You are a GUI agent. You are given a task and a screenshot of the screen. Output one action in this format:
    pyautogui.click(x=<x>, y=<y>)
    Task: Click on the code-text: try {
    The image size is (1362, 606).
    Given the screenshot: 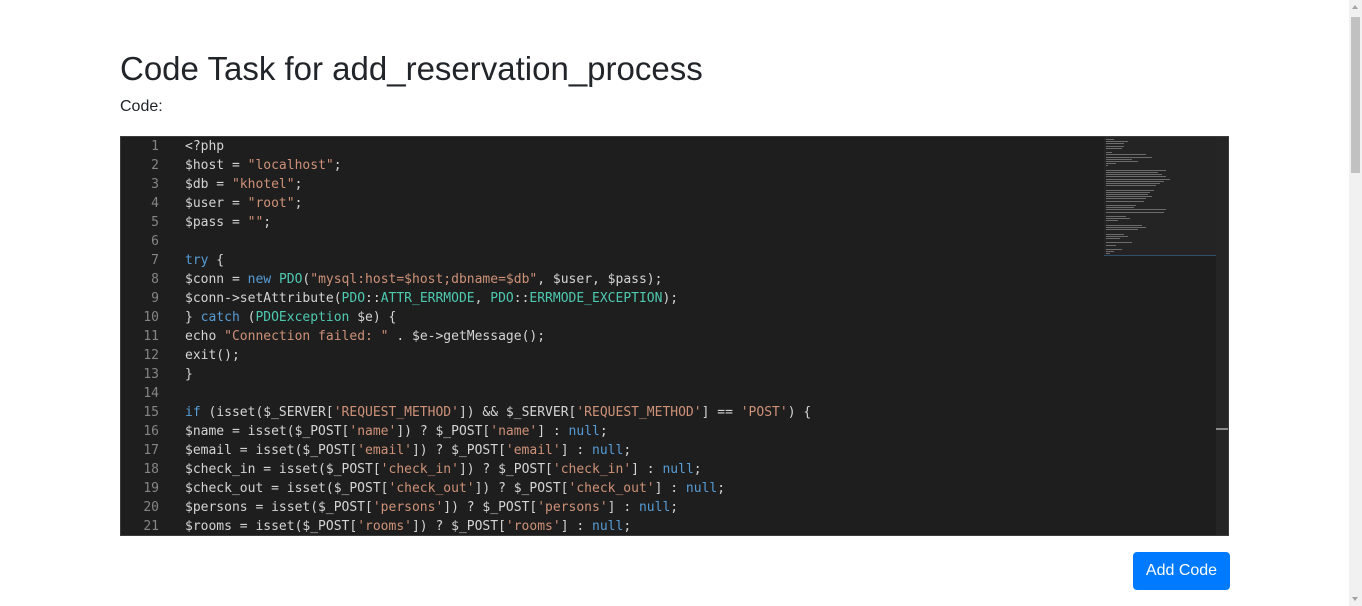 What is the action you would take?
    pyautogui.click(x=688, y=260)
    